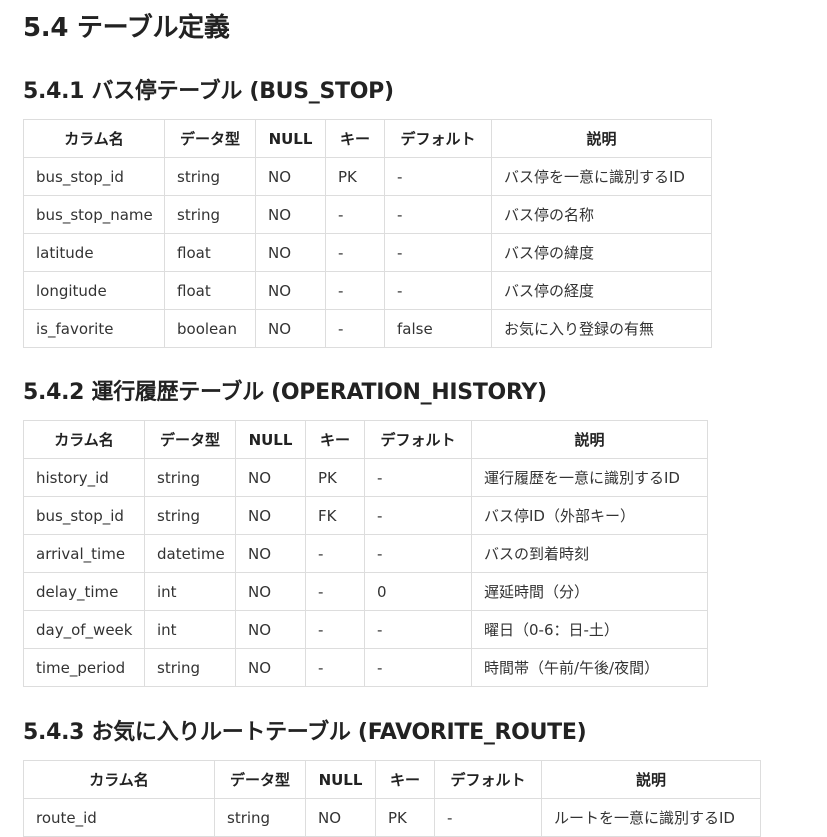  I want to click on table-row: day_of_week int NO - - 曜日（0-6：日-土）, so click(365, 629).